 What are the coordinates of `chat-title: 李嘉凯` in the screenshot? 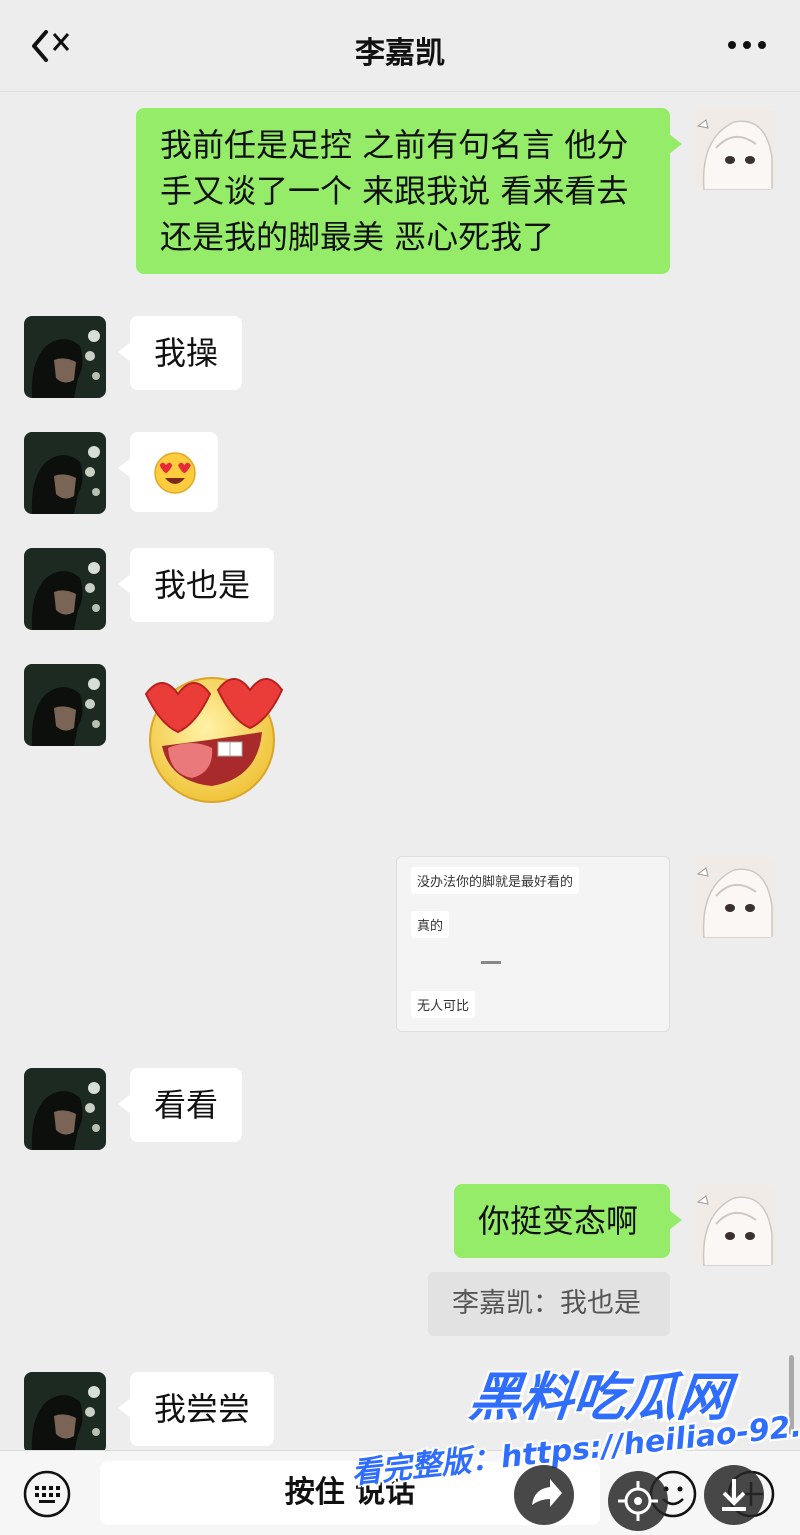 It's located at (400, 53).